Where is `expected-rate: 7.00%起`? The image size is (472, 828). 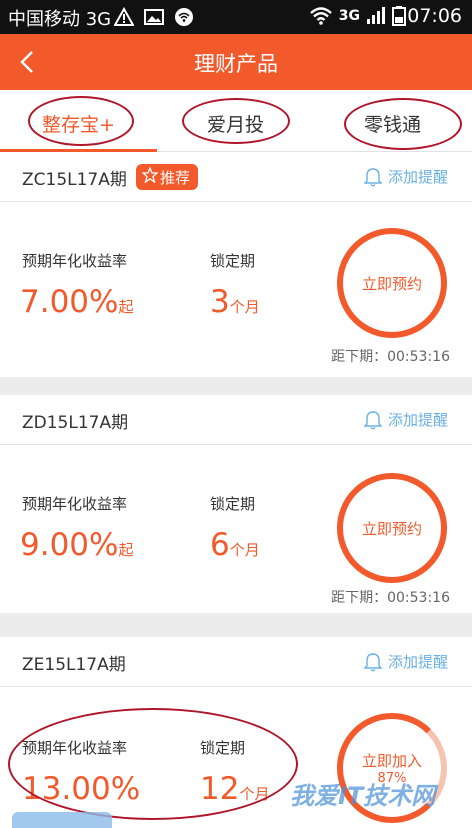
expected-rate: 7.00%起 is located at coordinates (77, 302).